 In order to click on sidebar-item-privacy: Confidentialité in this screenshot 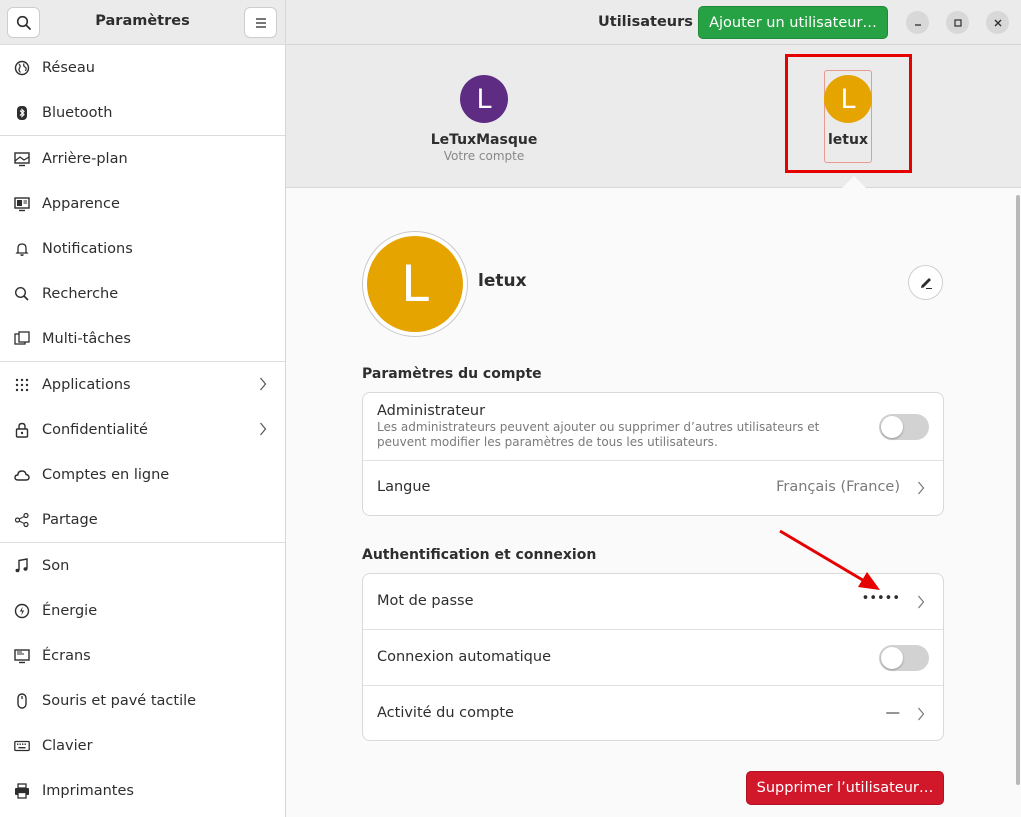, I will do `click(142, 429)`.